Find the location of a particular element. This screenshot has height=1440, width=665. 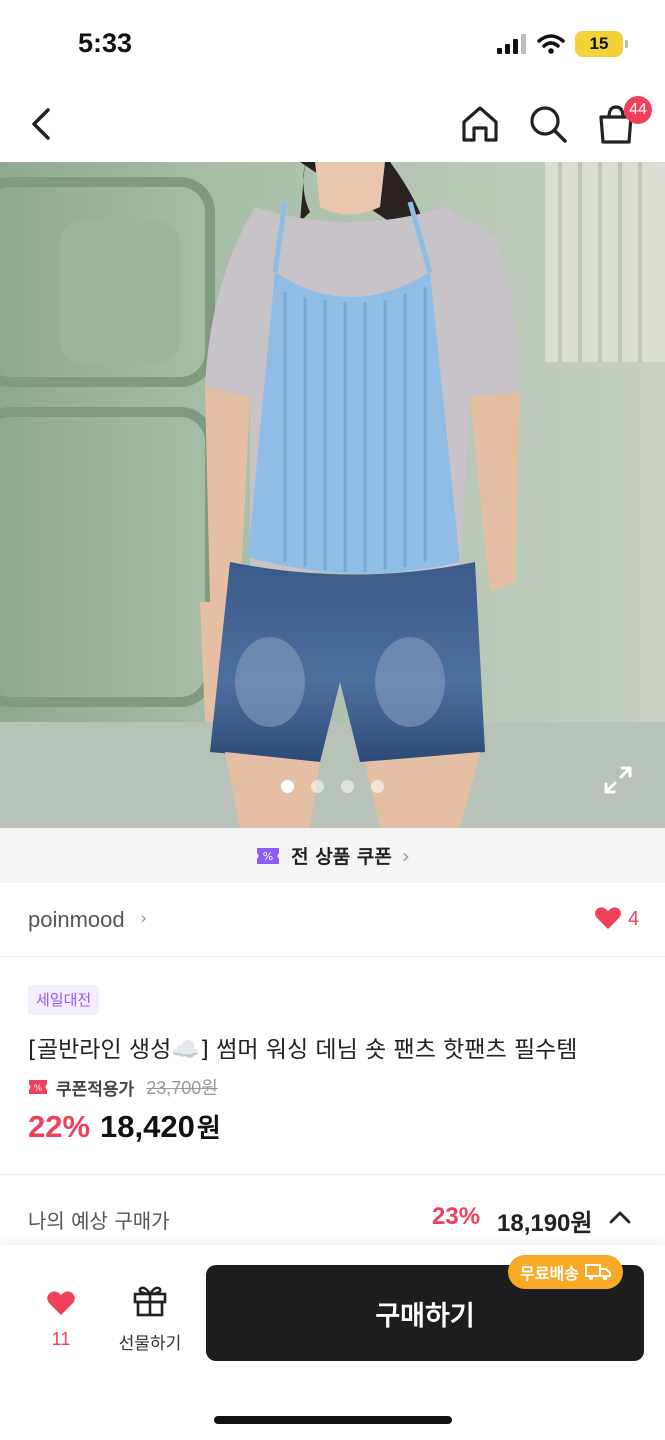

chevron-up-icon is located at coordinates (620, 1217).